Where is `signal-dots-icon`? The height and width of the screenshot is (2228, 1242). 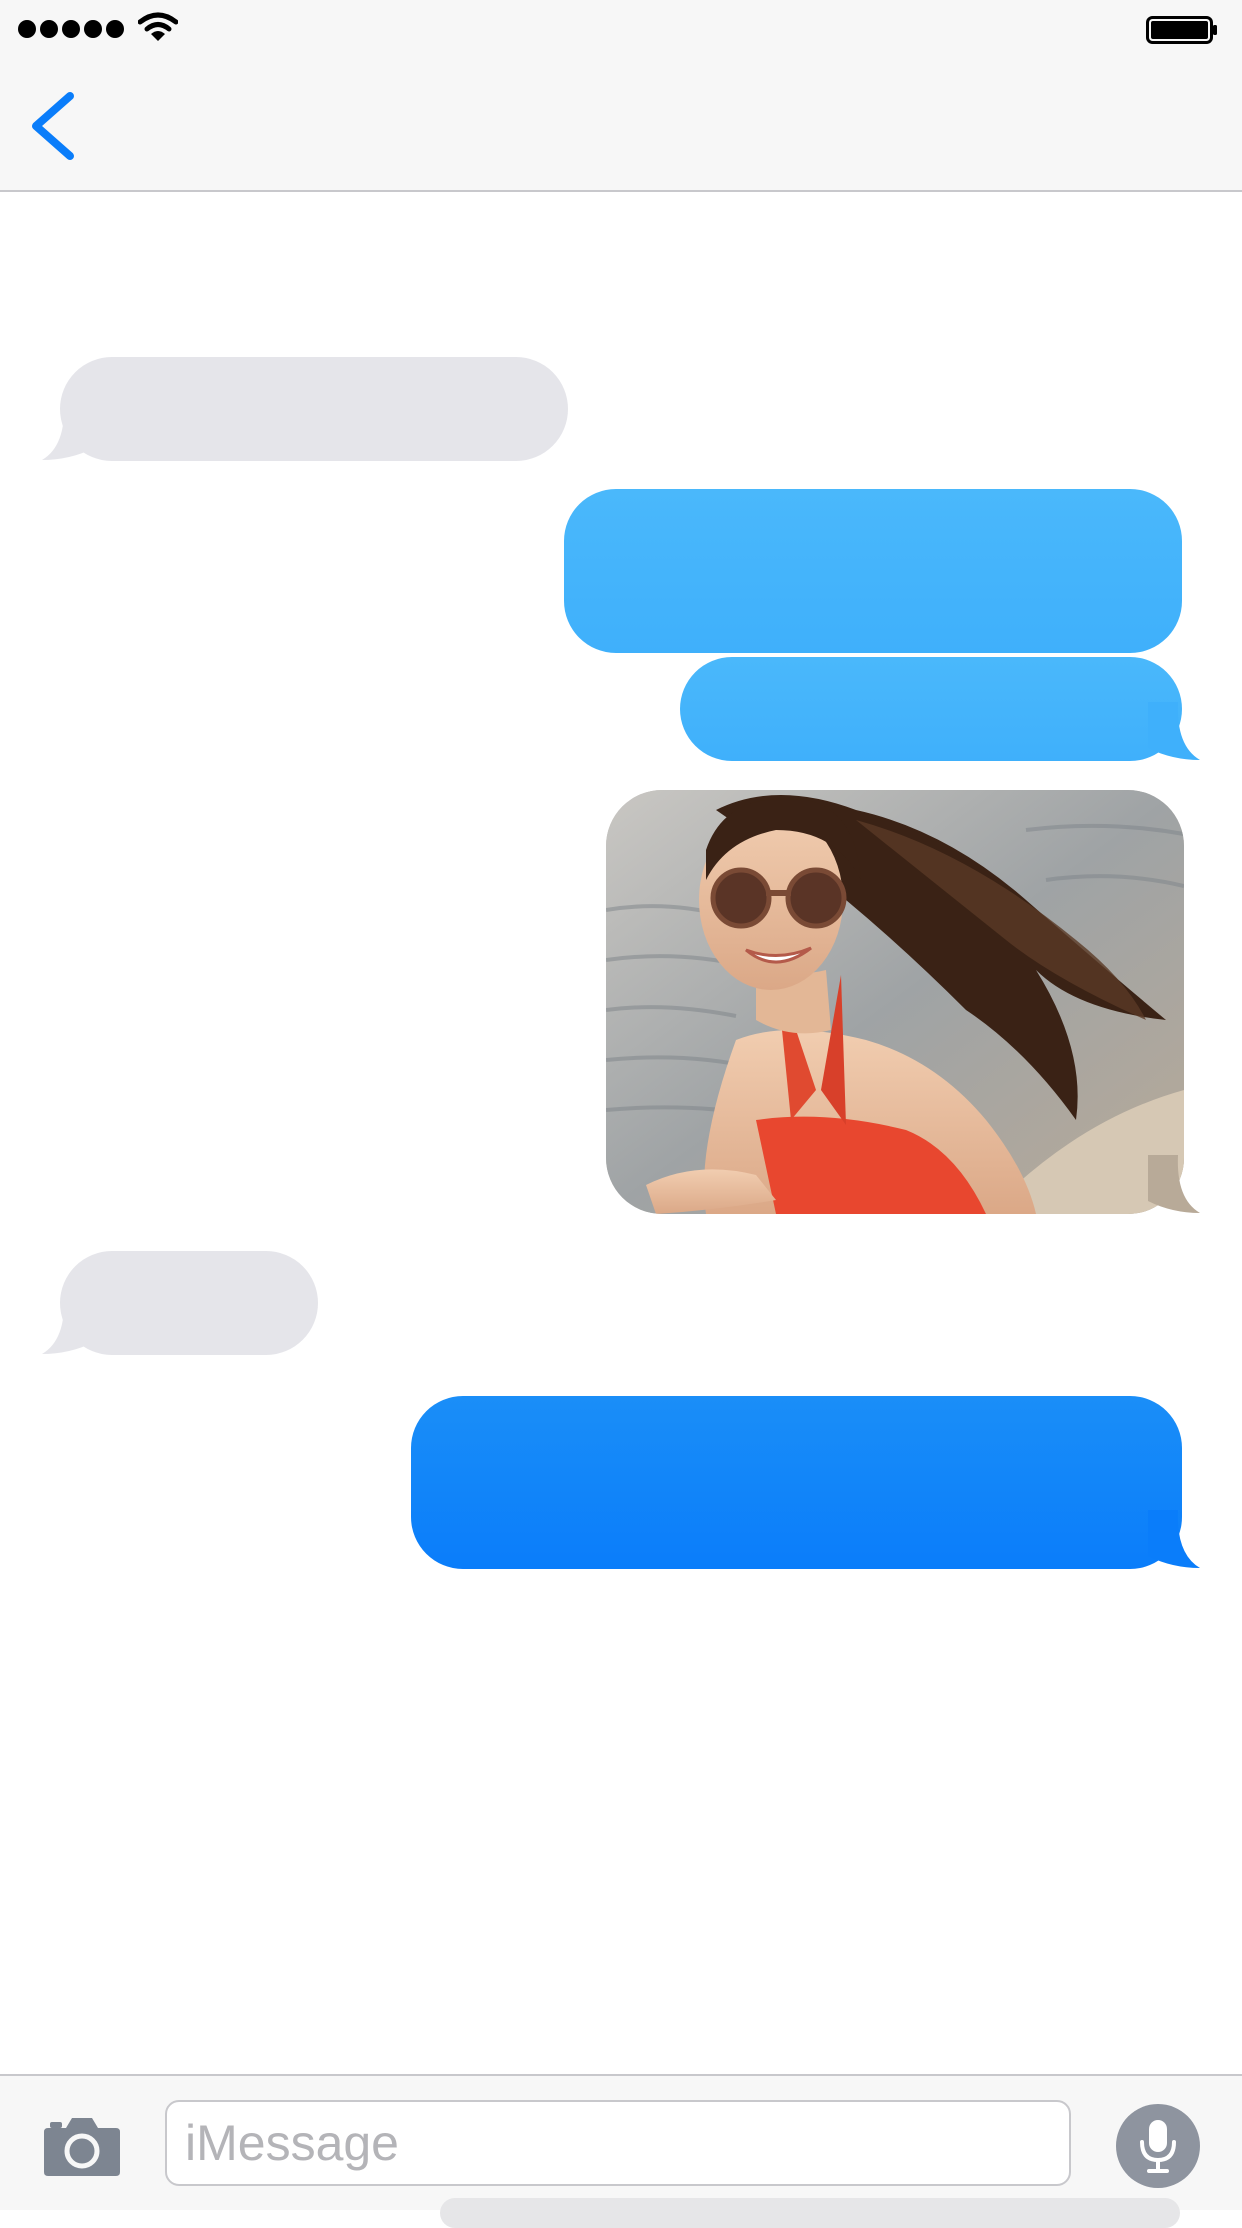 signal-dots-icon is located at coordinates (71, 29).